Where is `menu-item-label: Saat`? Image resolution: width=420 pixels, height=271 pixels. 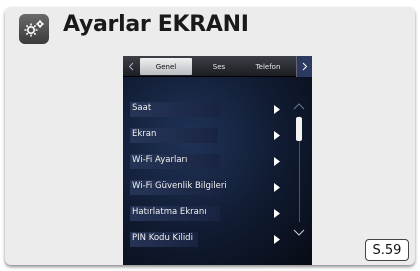
menu-item-label: Saat is located at coordinates (142, 108).